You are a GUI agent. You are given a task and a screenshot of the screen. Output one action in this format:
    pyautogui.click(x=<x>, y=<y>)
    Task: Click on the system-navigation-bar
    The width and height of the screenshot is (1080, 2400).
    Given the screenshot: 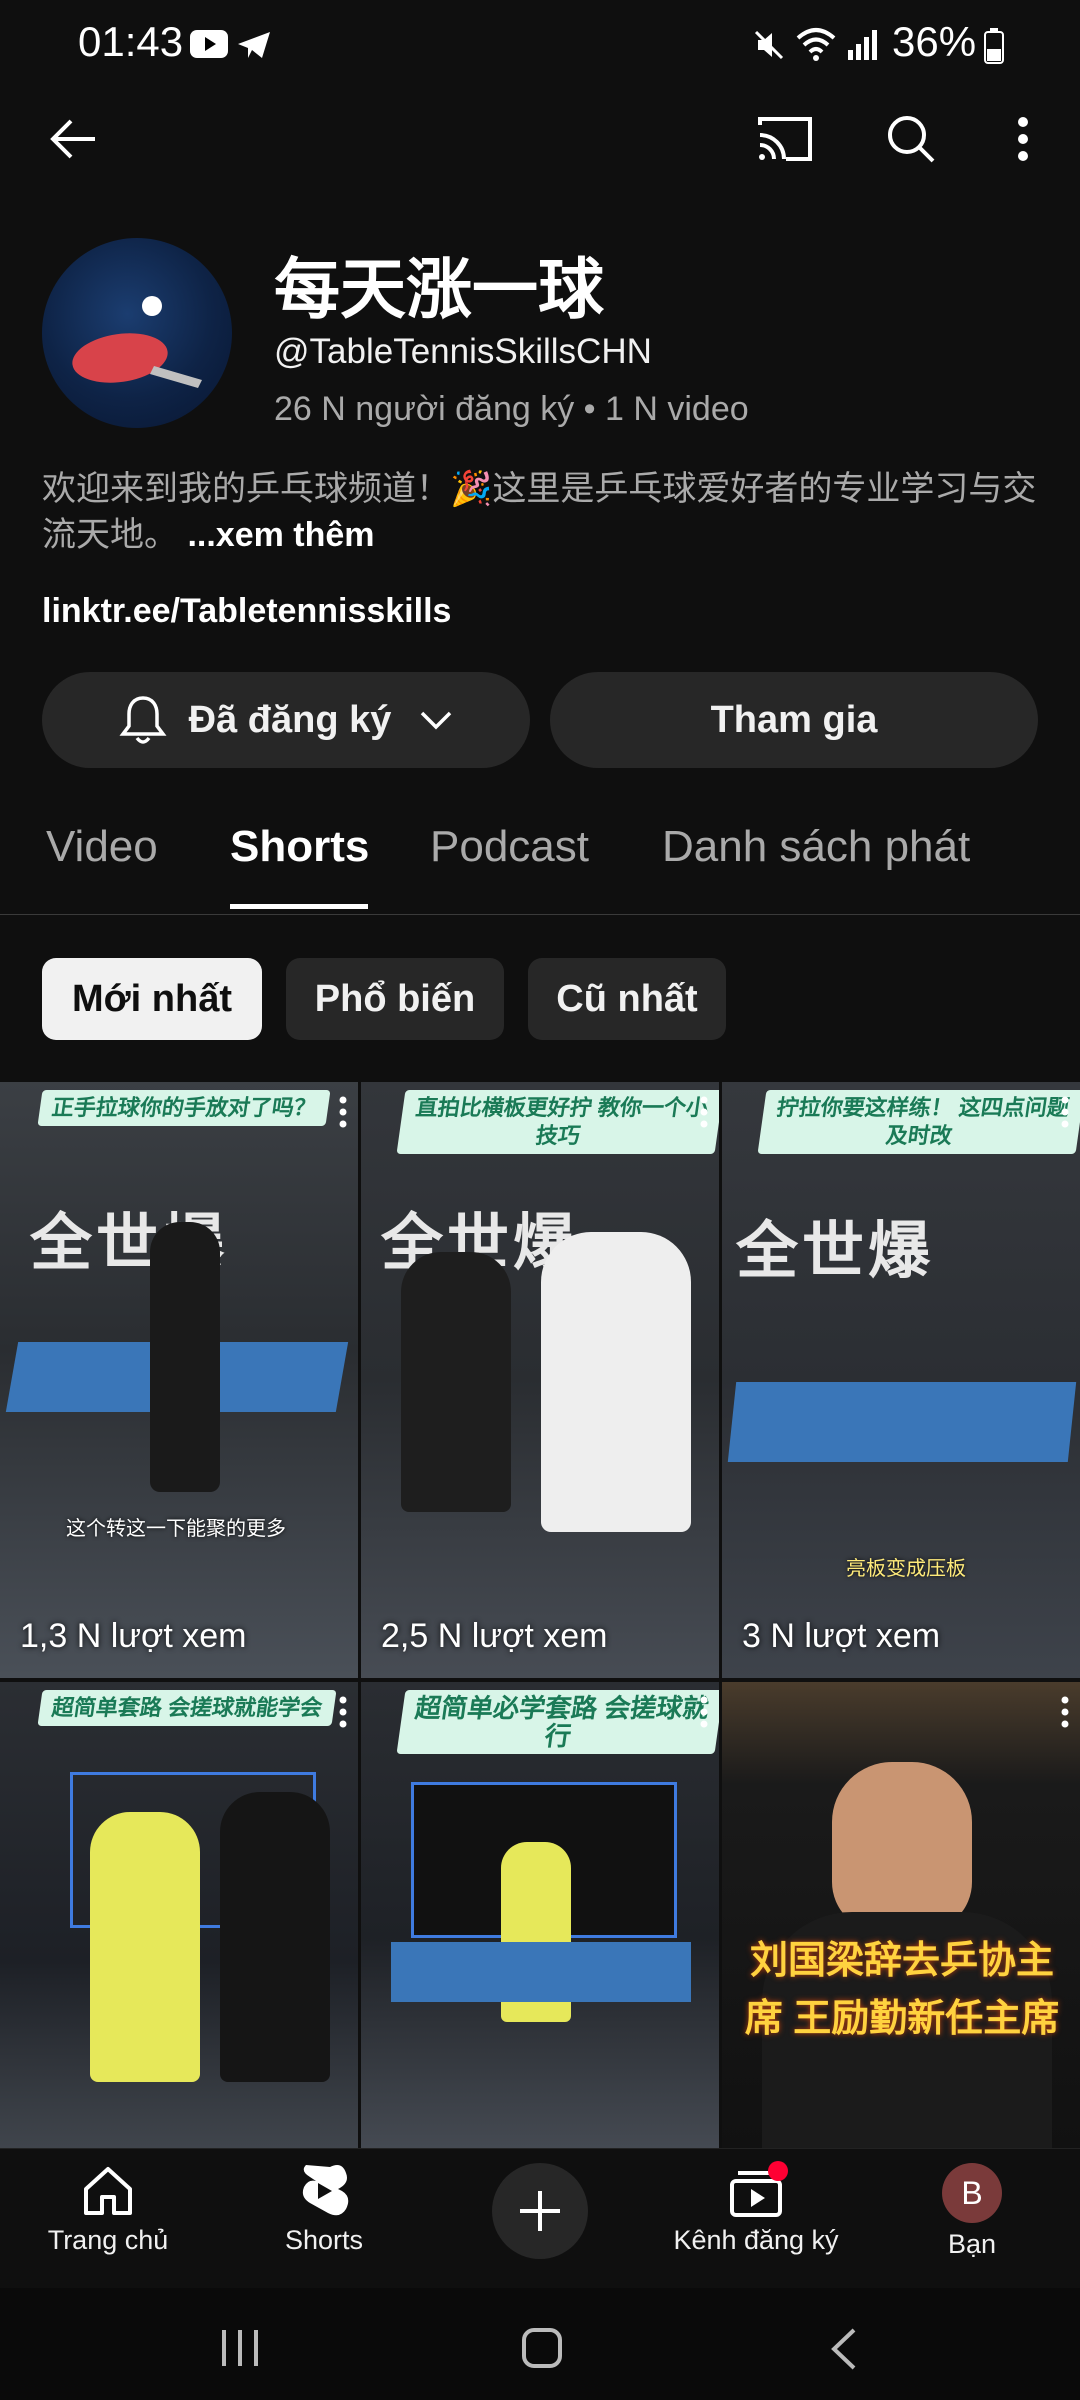 What is the action you would take?
    pyautogui.click(x=540, y=2344)
    